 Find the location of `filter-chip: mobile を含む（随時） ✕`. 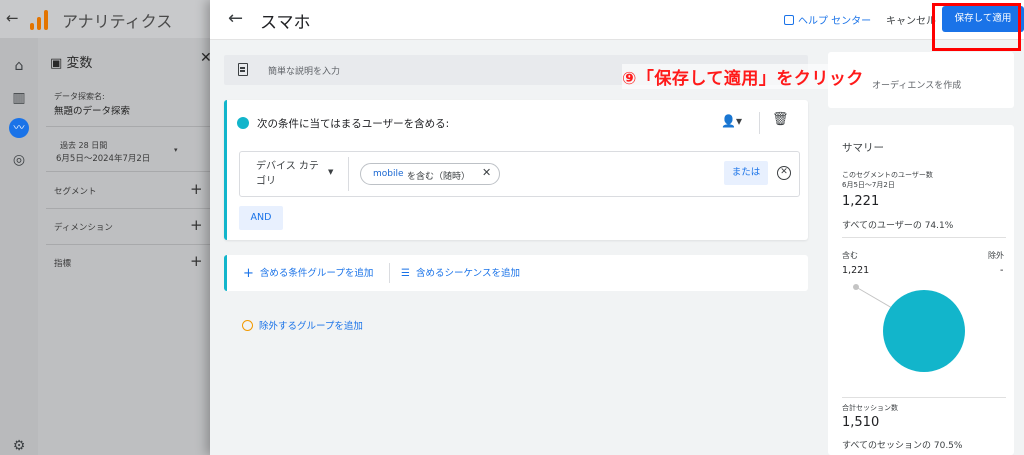

filter-chip: mobile を含む（随時） ✕ is located at coordinates (430, 174).